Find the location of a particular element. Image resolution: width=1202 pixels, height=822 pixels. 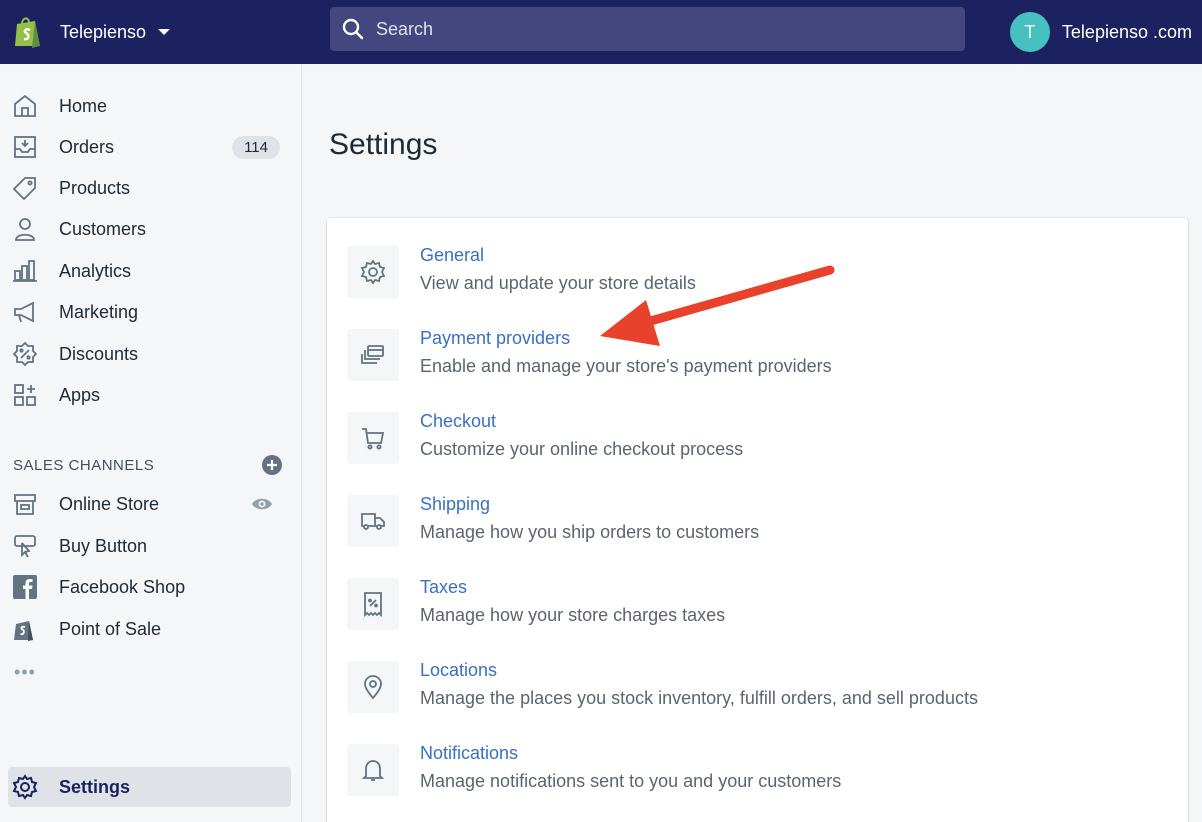

account-name: Telepienso .com is located at coordinates (1126, 31).